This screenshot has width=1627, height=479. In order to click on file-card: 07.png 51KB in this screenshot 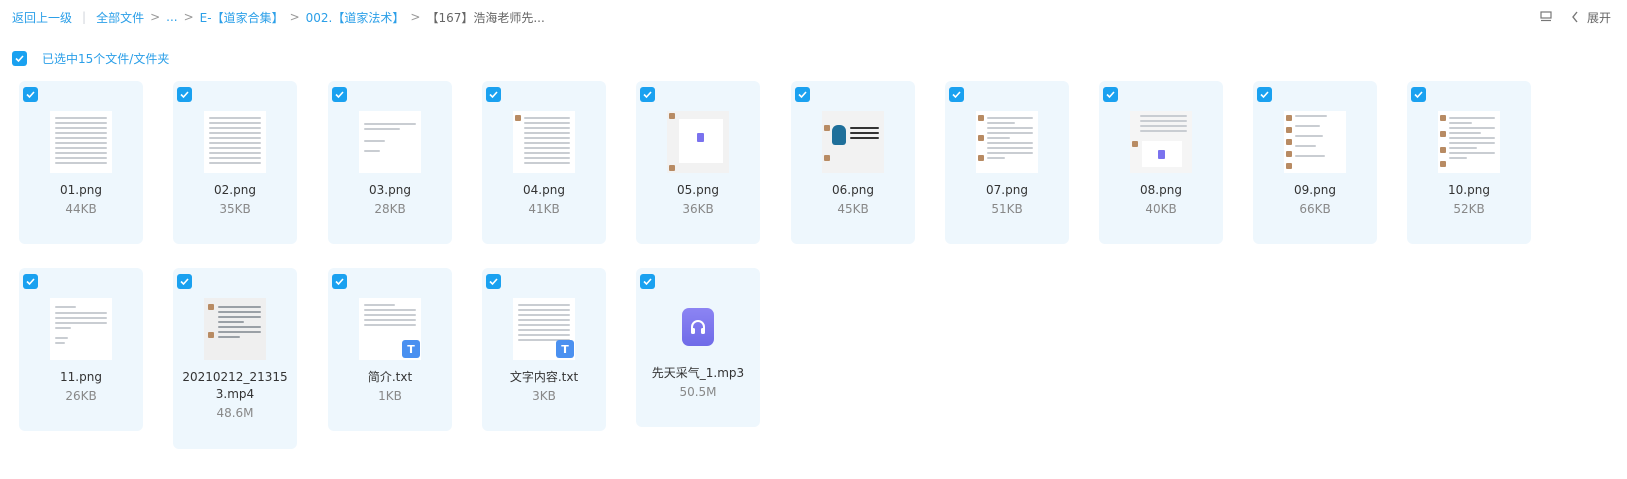, I will do `click(1007, 162)`.